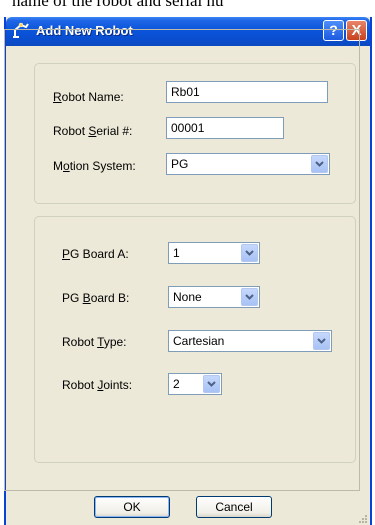 The height and width of the screenshot is (525, 375). Describe the element at coordinates (180, 164) in the screenshot. I see `motion-system-value: PG` at that location.